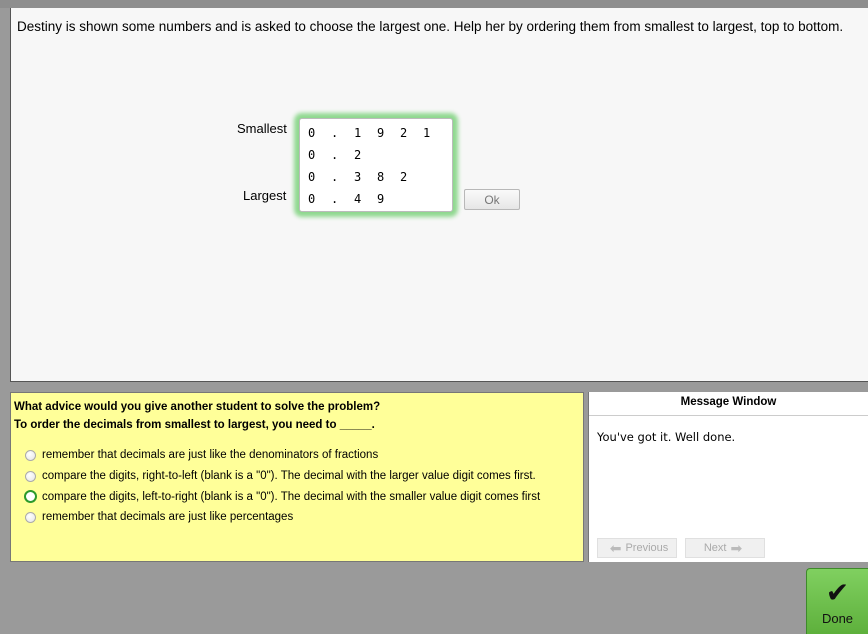 The height and width of the screenshot is (634, 868). Describe the element at coordinates (647, 548) in the screenshot. I see `previous-label: Previous` at that location.